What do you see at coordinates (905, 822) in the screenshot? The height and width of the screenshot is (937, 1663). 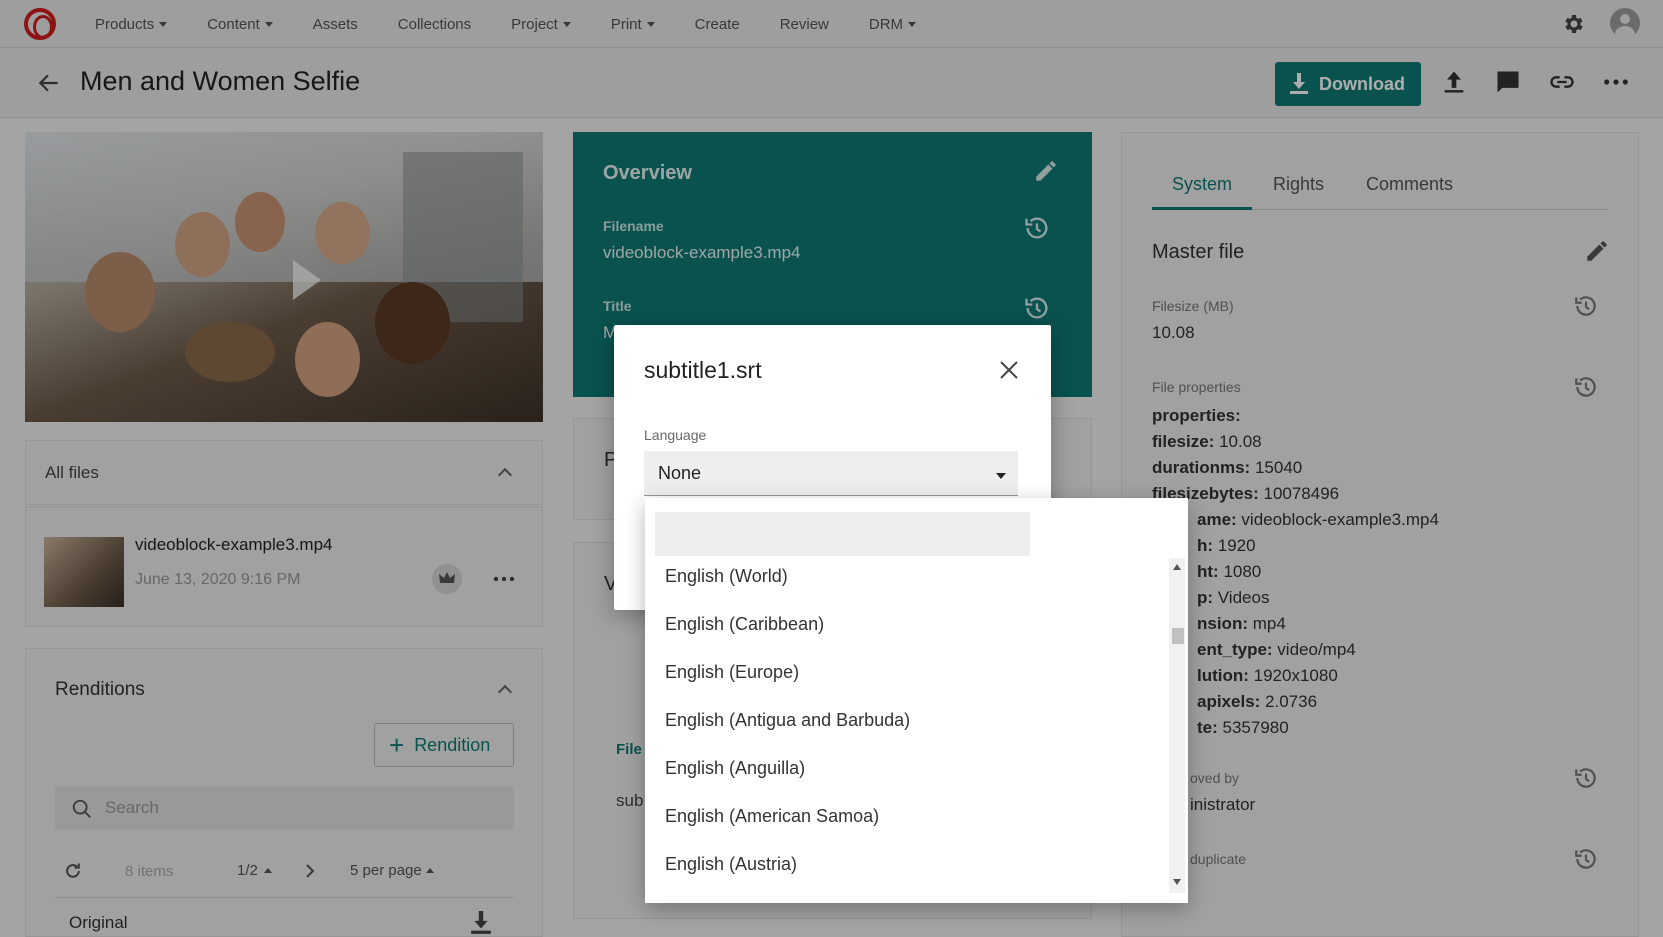 I see `language-option: English (American Samoa)` at bounding box center [905, 822].